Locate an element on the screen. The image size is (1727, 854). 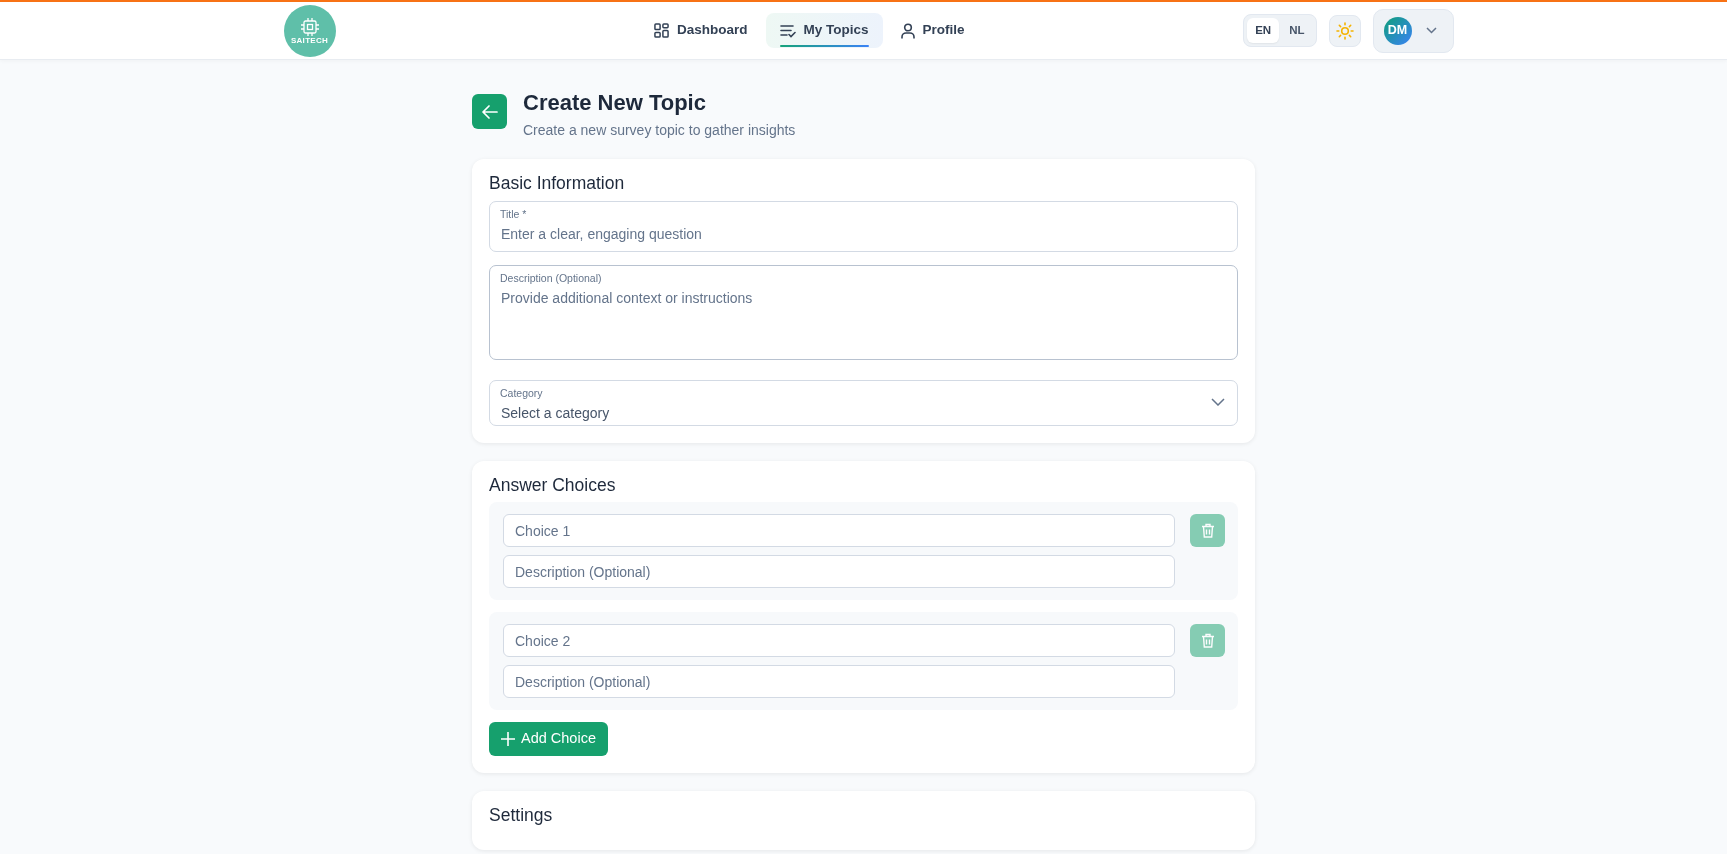
back-button is located at coordinates (489, 111).